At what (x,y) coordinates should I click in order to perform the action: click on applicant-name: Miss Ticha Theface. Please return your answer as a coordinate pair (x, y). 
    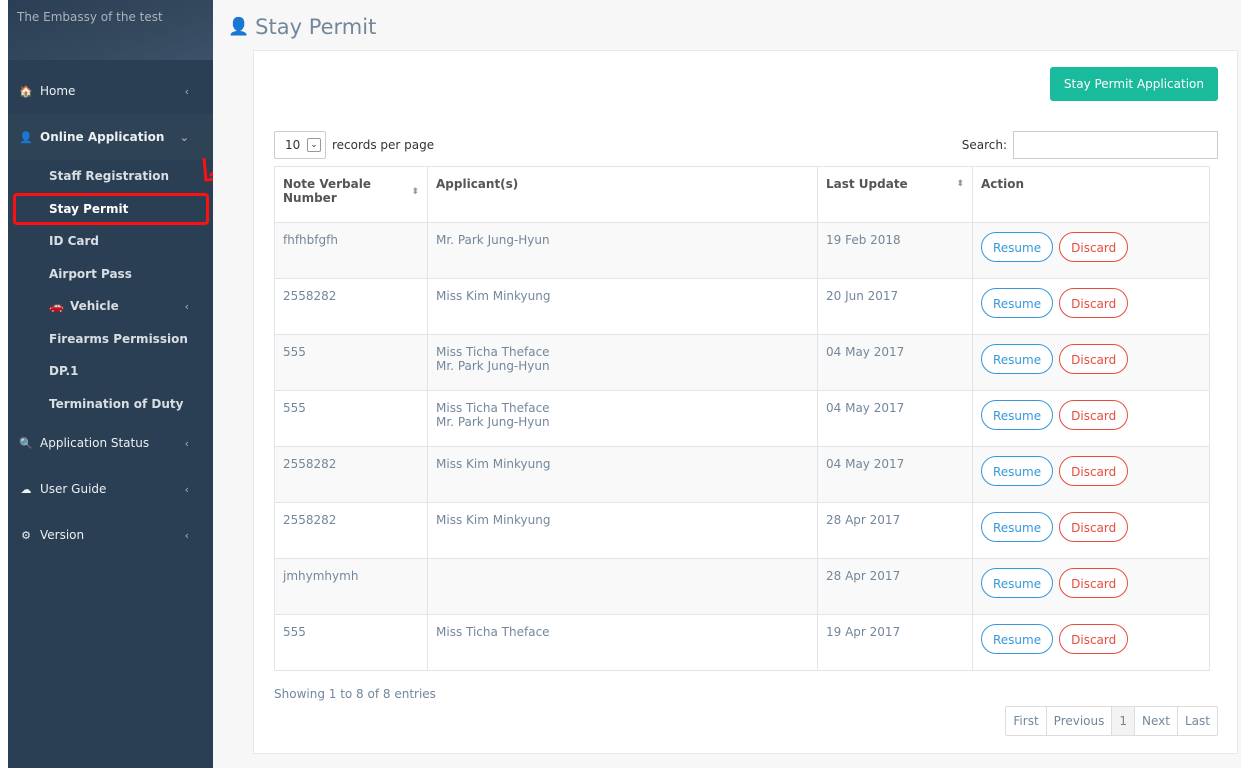
    Looking at the image, I should click on (493, 408).